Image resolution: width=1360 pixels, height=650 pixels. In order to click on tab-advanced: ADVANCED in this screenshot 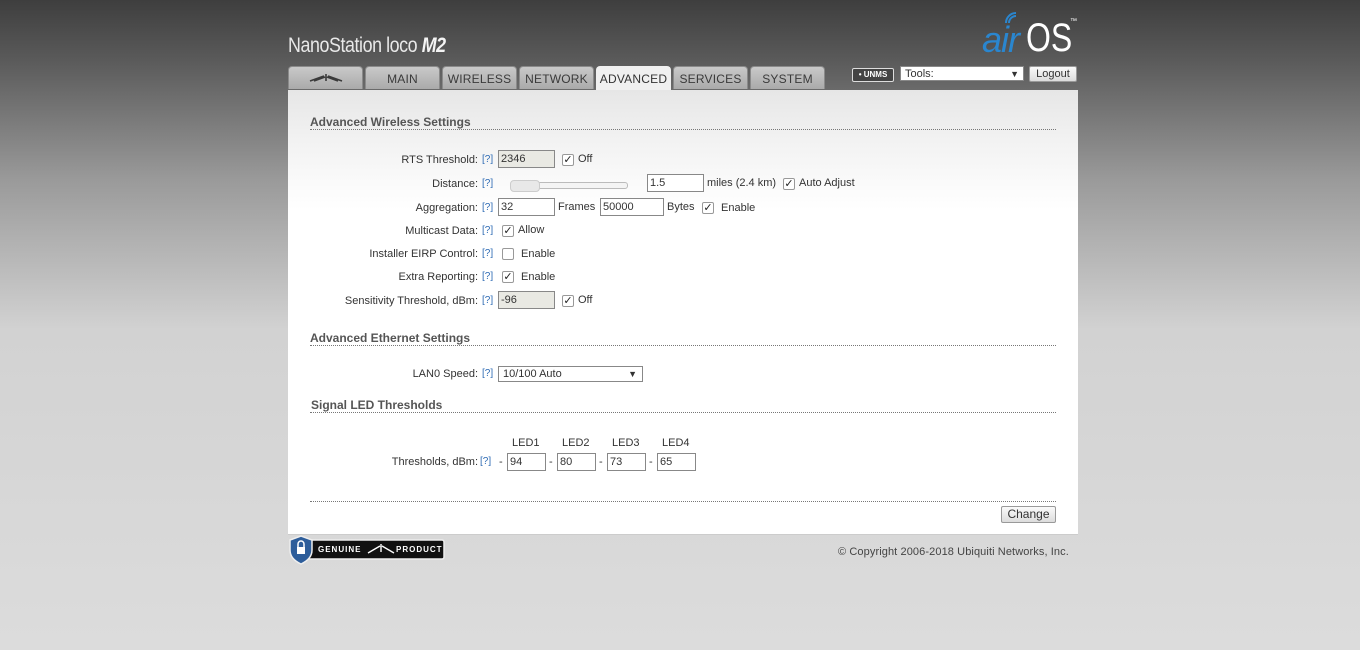, I will do `click(633, 78)`.